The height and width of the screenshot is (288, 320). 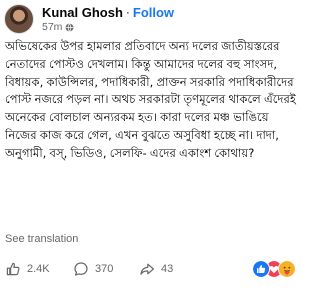 I want to click on share-count: 43, so click(x=167, y=269).